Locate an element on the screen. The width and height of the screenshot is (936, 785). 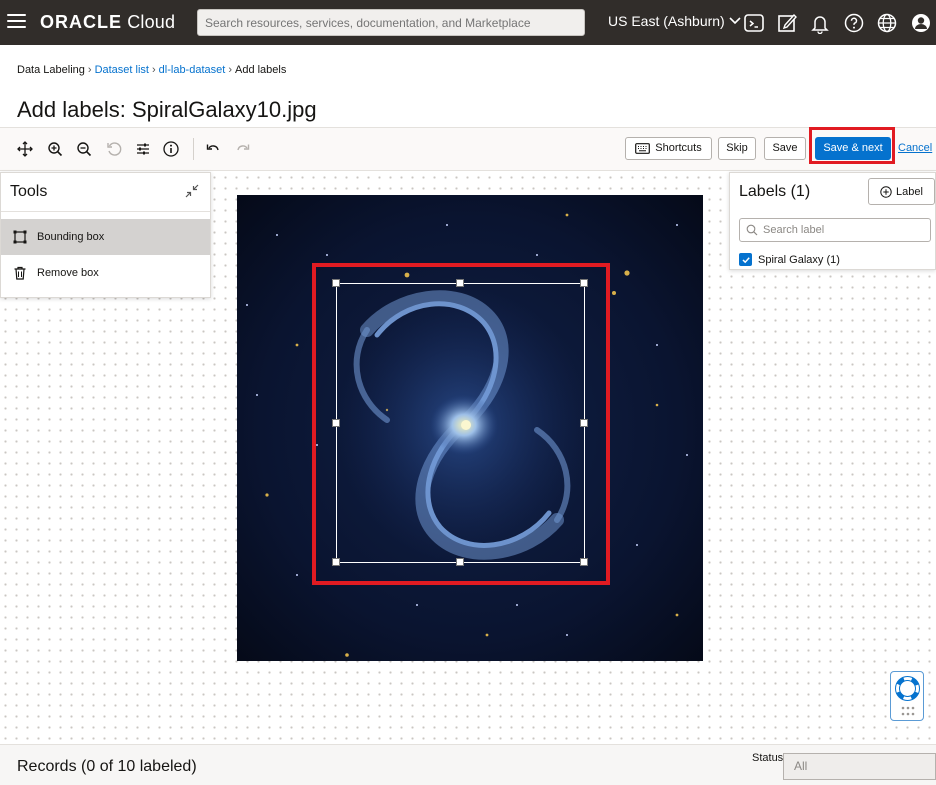
info-icon is located at coordinates (171, 149).